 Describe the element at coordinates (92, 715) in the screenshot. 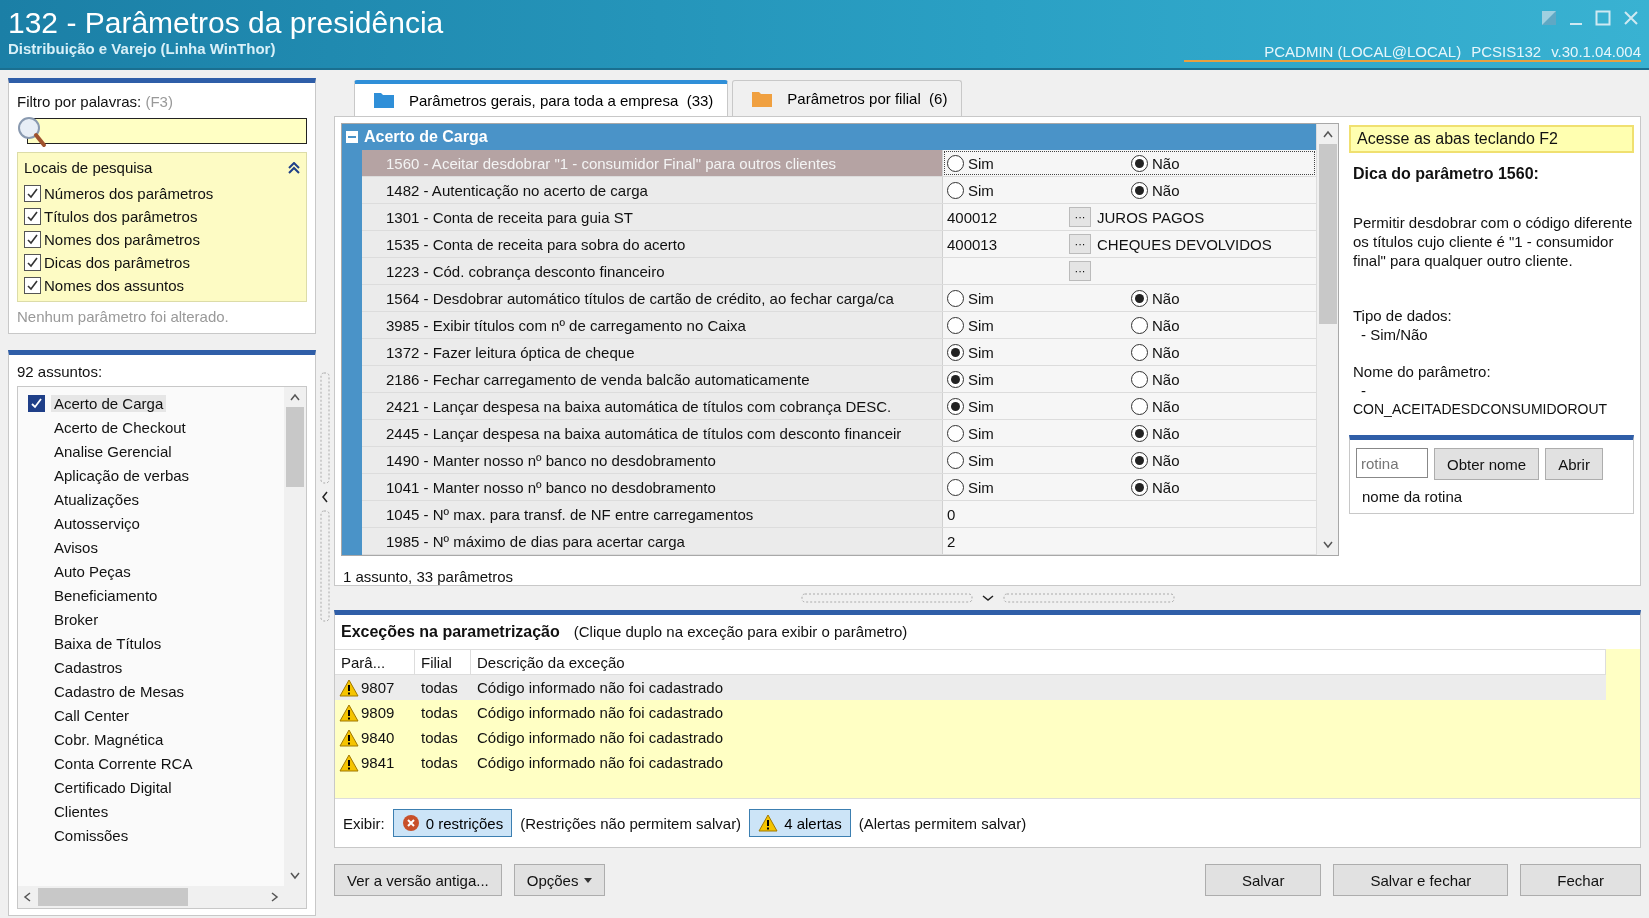

I see `subject-item: Call Center` at that location.